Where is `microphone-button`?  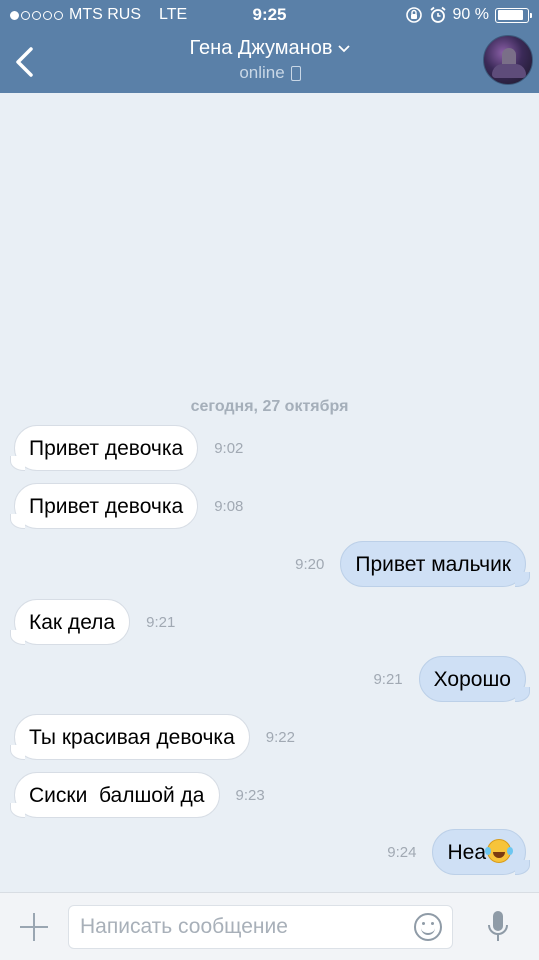
microphone-button is located at coordinates (498, 927).